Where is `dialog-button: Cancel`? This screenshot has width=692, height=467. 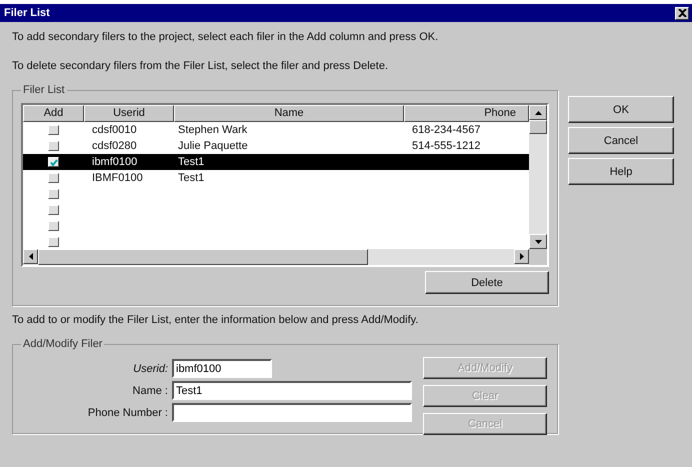 dialog-button: Cancel is located at coordinates (621, 140).